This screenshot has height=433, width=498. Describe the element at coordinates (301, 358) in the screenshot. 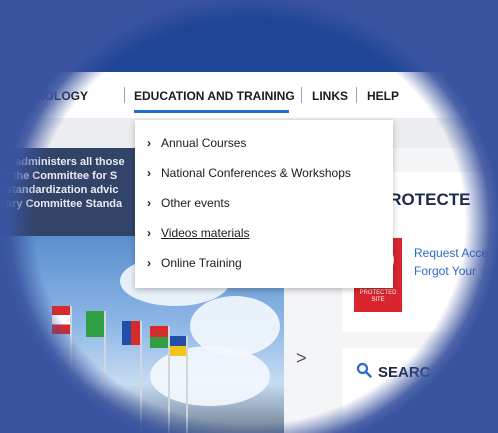

I see `carousel-next-button: >` at that location.